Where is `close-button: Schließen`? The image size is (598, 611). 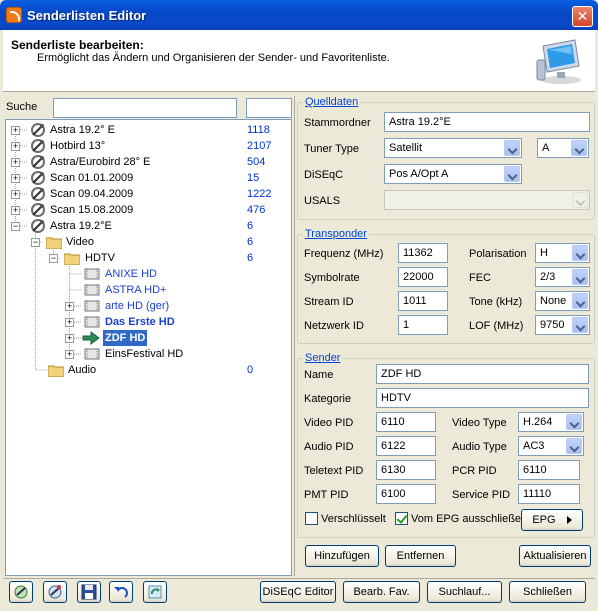 close-button: Schließen is located at coordinates (547, 592).